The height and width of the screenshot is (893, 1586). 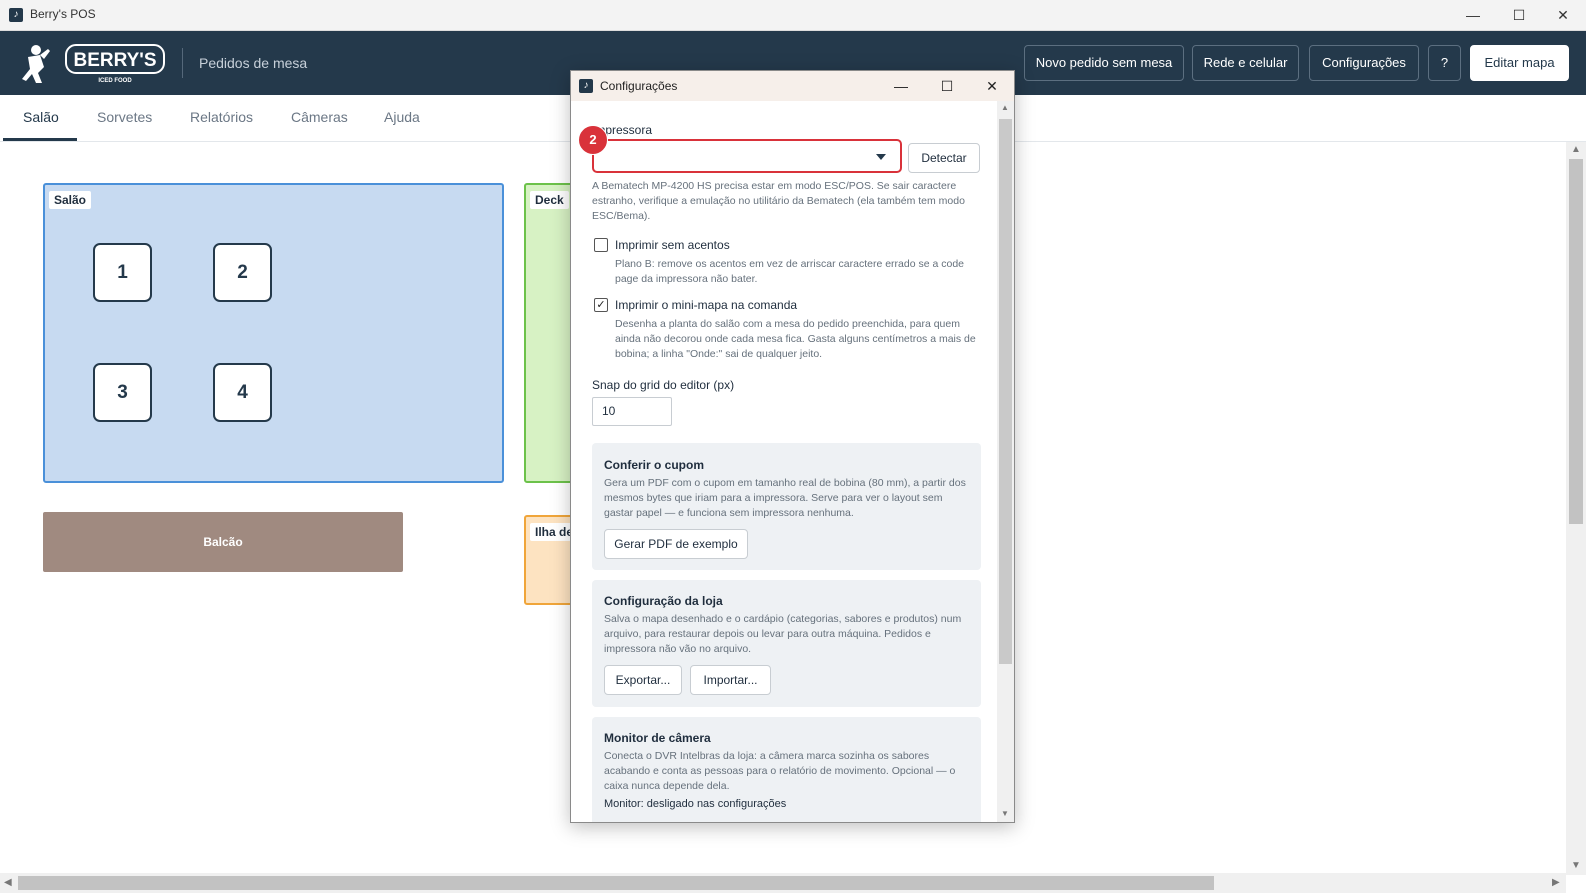 I want to click on dialog-title: Configurações, so click(x=639, y=86).